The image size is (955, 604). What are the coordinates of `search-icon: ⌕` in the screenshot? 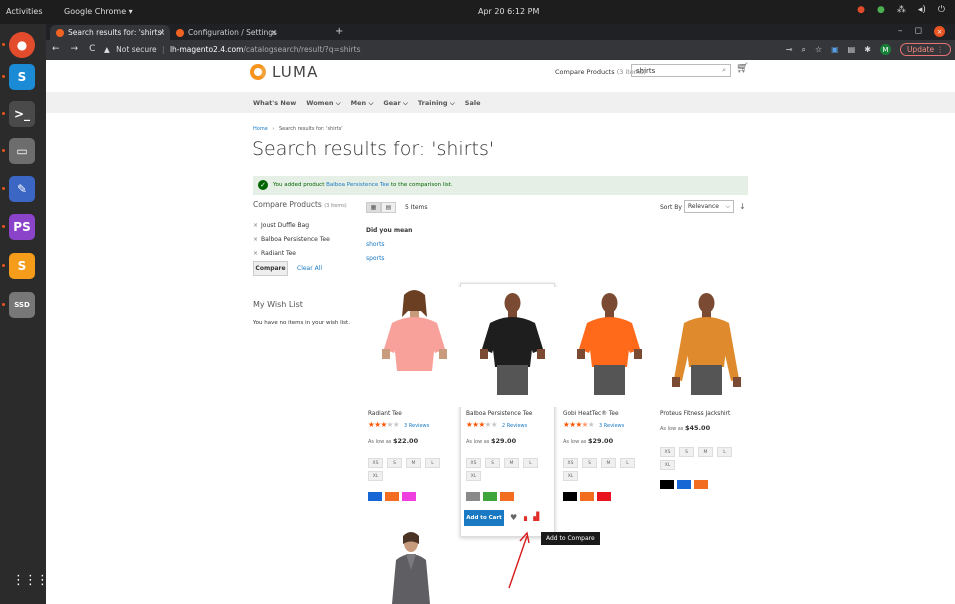 It's located at (724, 70).